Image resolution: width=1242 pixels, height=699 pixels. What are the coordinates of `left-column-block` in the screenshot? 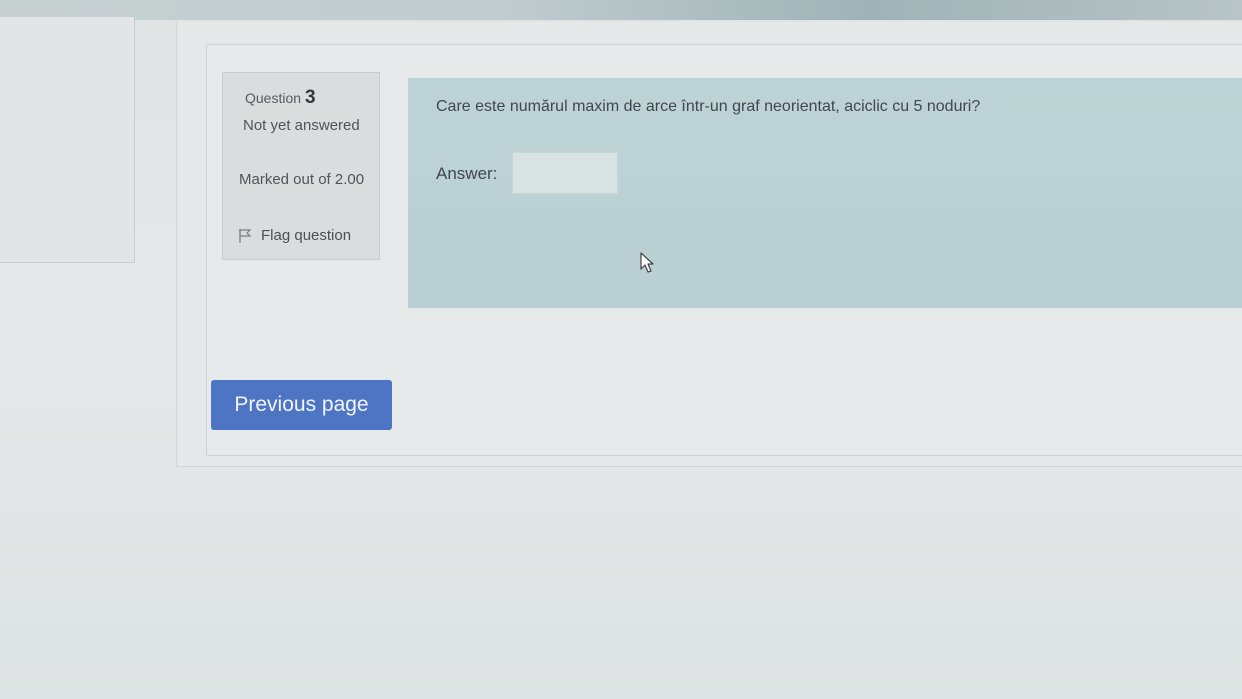 It's located at (67, 139).